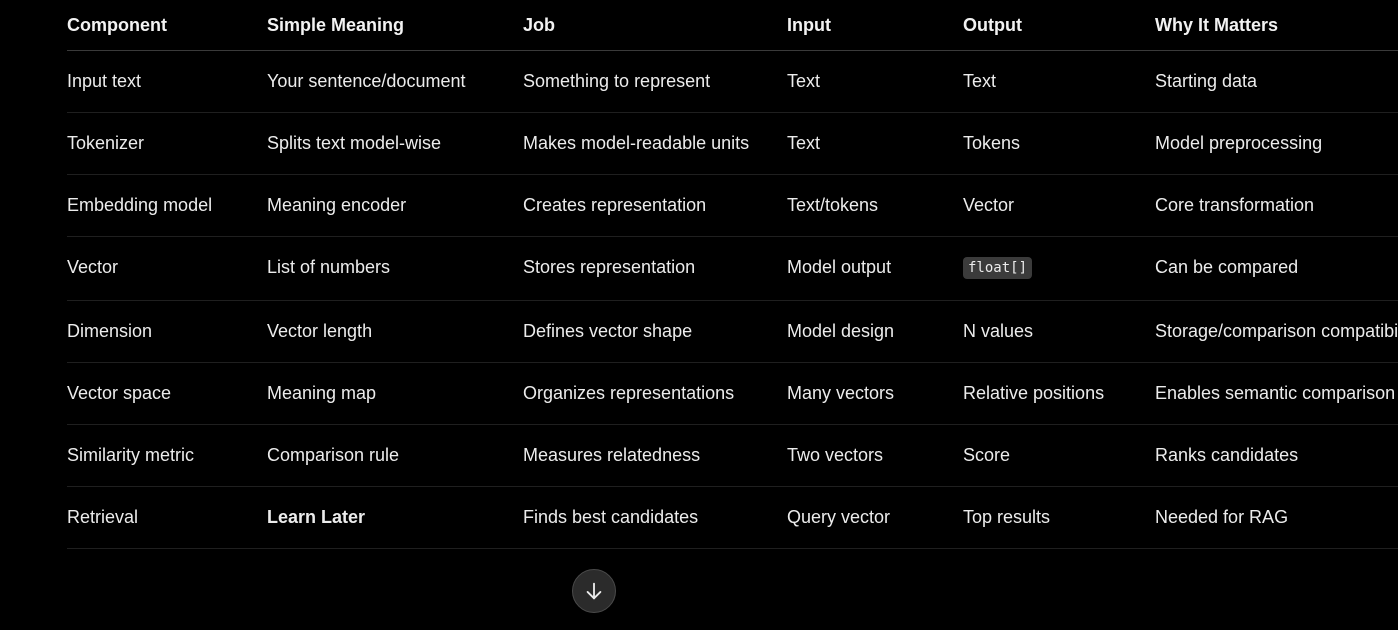 The width and height of the screenshot is (1398, 630). I want to click on cell-job: Makes model-readable units, so click(655, 143).